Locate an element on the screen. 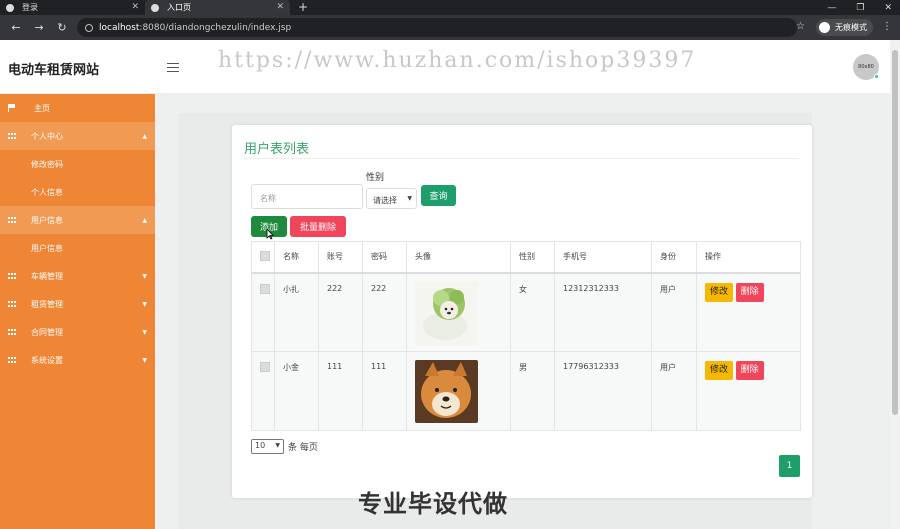 This screenshot has width=900, height=529. back-icon: ← is located at coordinates (16, 27).